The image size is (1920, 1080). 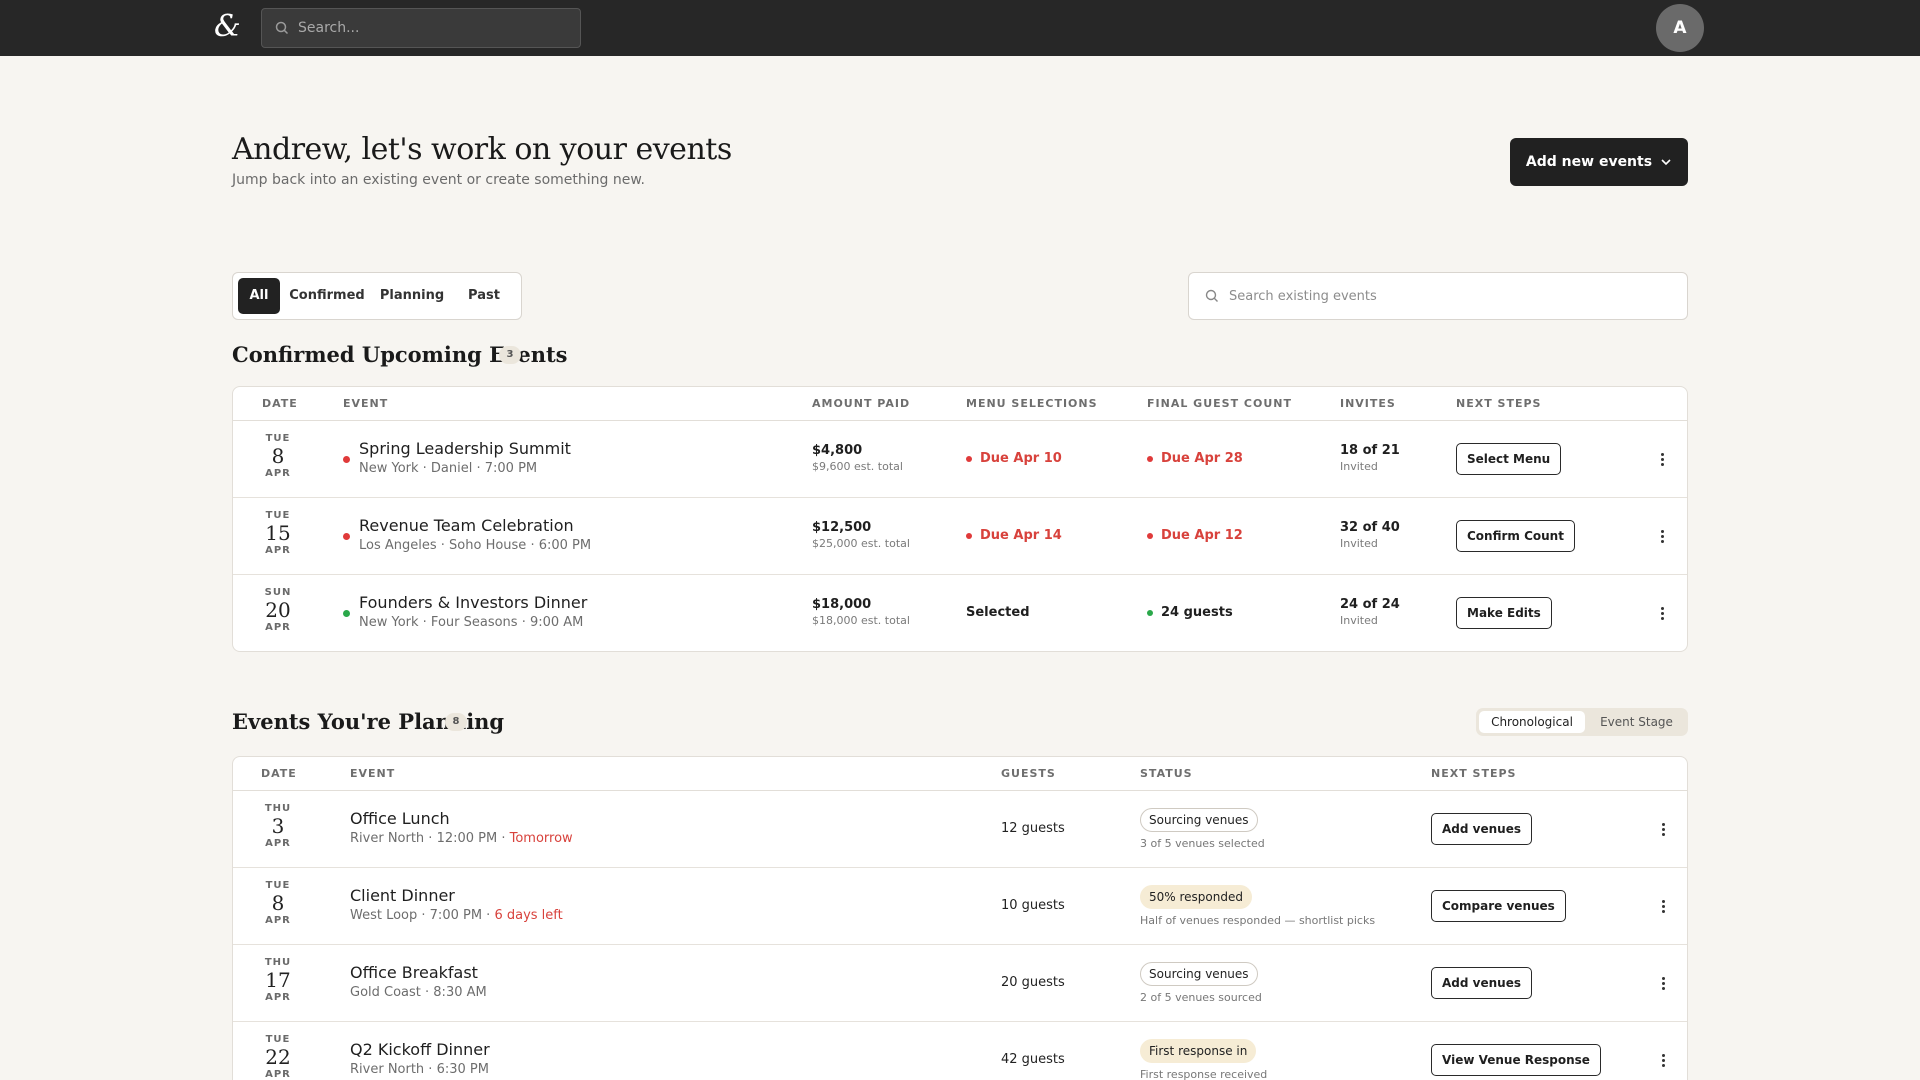 I want to click on event-search, so click(x=1438, y=296).